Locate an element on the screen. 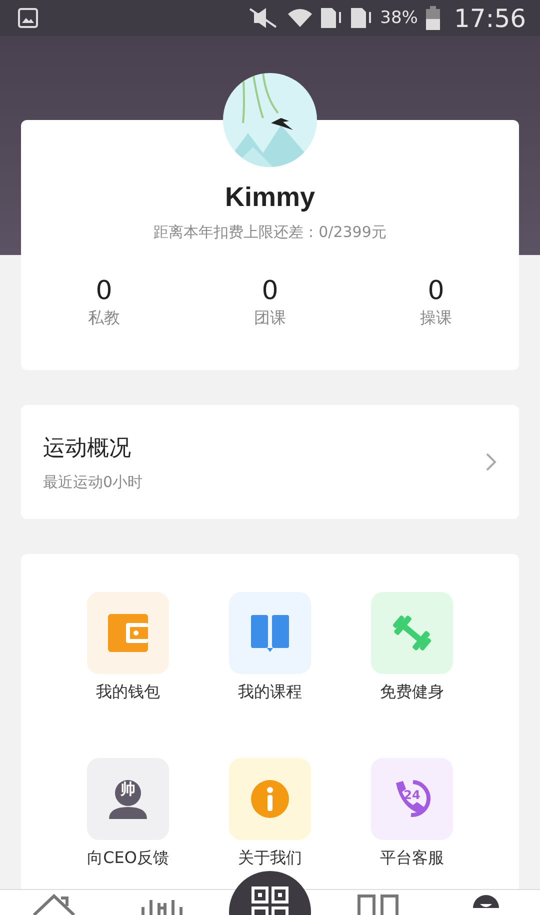  stat-label: 团课 is located at coordinates (270, 318).